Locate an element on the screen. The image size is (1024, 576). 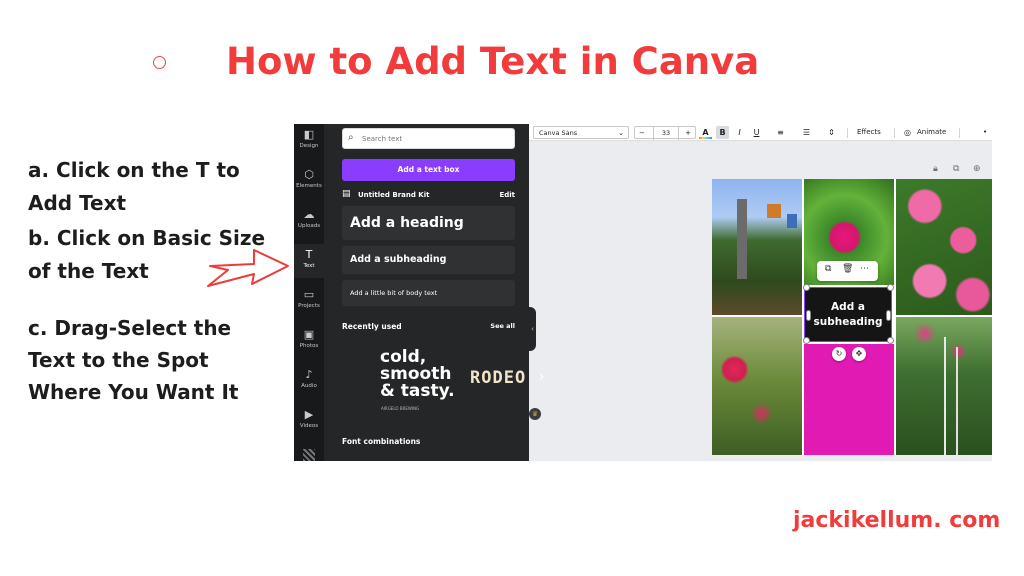
trash-icon: 🗑︎ is located at coordinates (847, 269).